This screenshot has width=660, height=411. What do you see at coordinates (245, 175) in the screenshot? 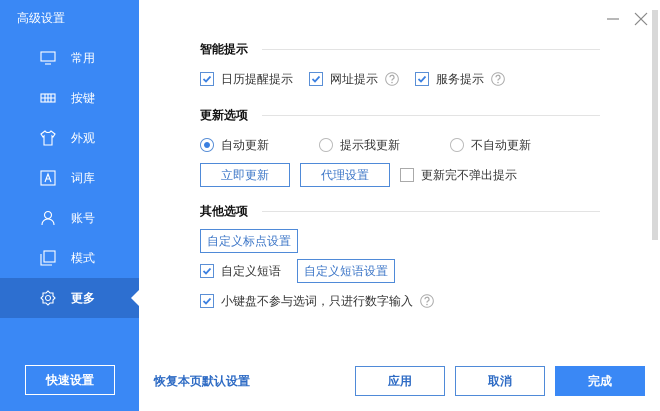
I see `action-button: 立即更新` at bounding box center [245, 175].